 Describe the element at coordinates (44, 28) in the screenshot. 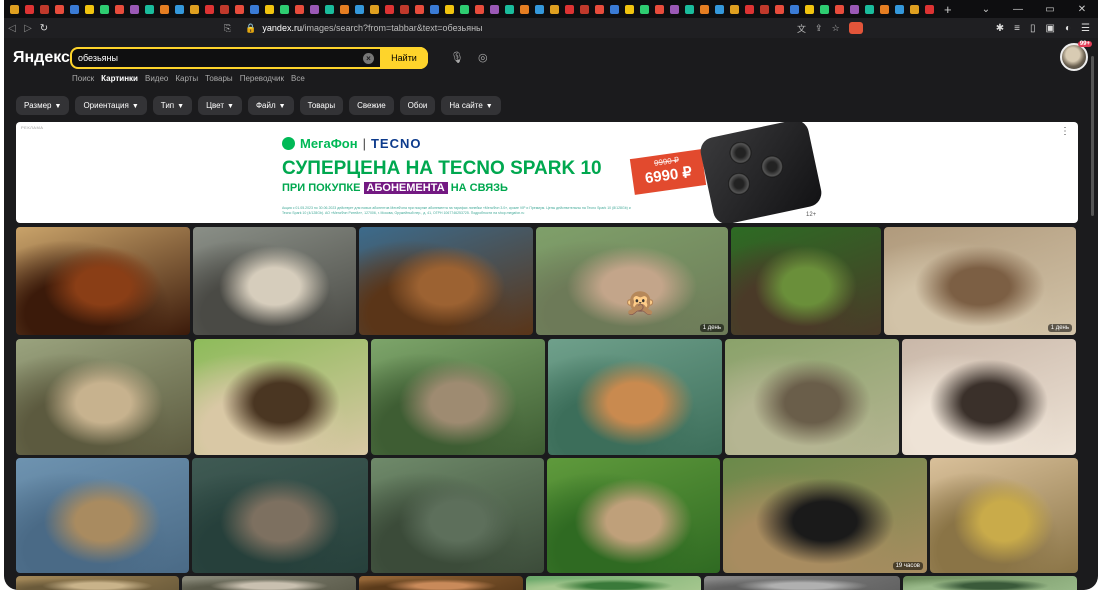

I see `reload-icon: ↻` at that location.